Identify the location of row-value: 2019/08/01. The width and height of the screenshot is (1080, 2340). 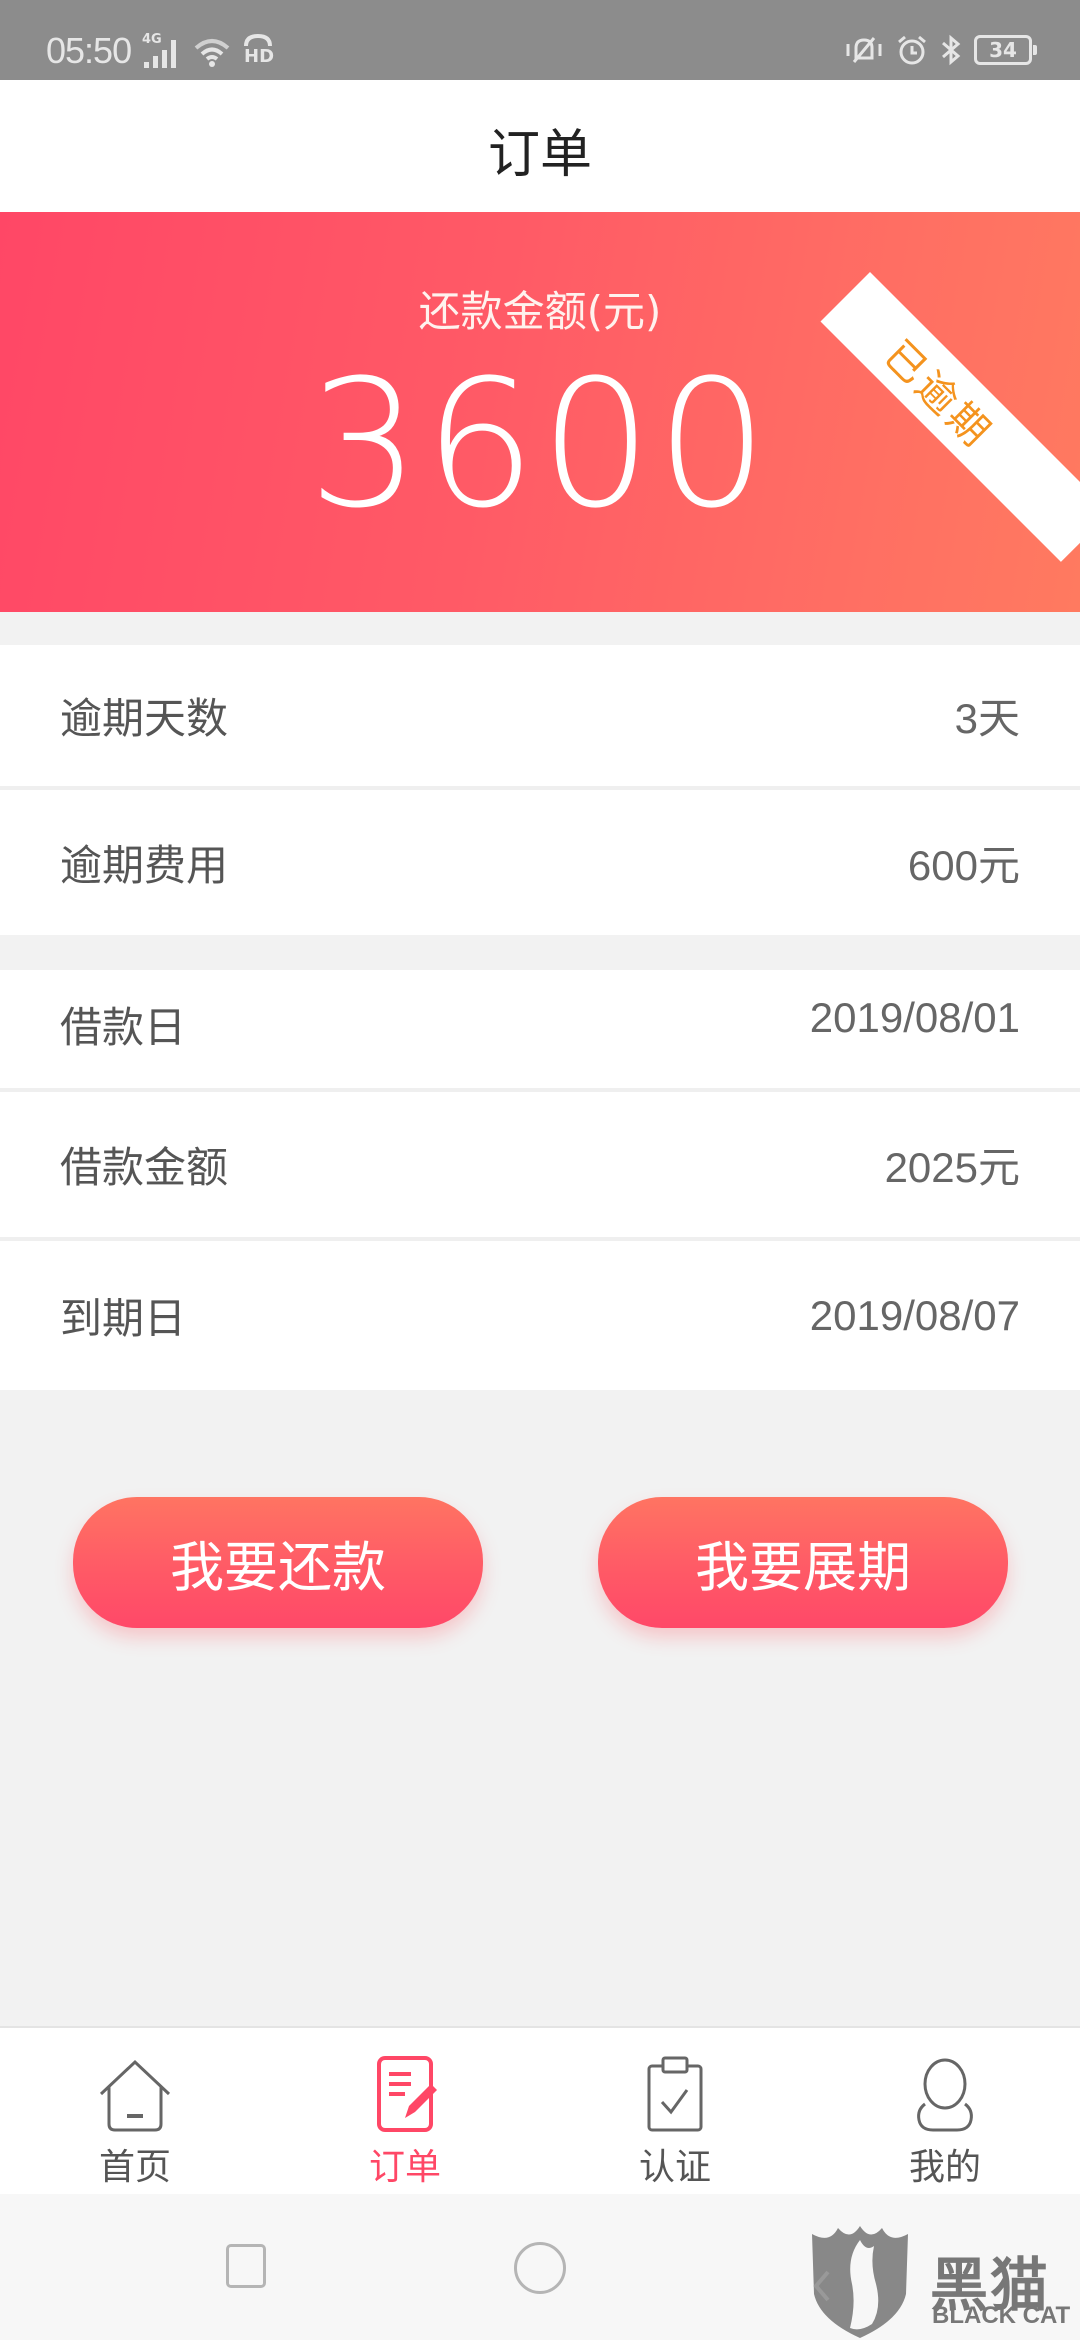
(914, 1017).